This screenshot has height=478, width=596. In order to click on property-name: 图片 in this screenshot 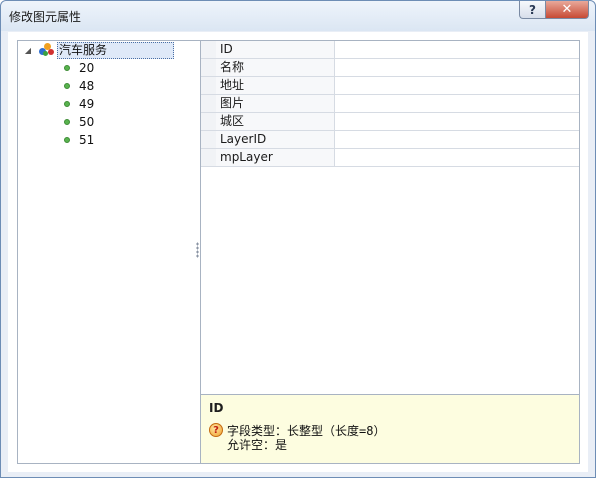, I will do `click(275, 103)`.